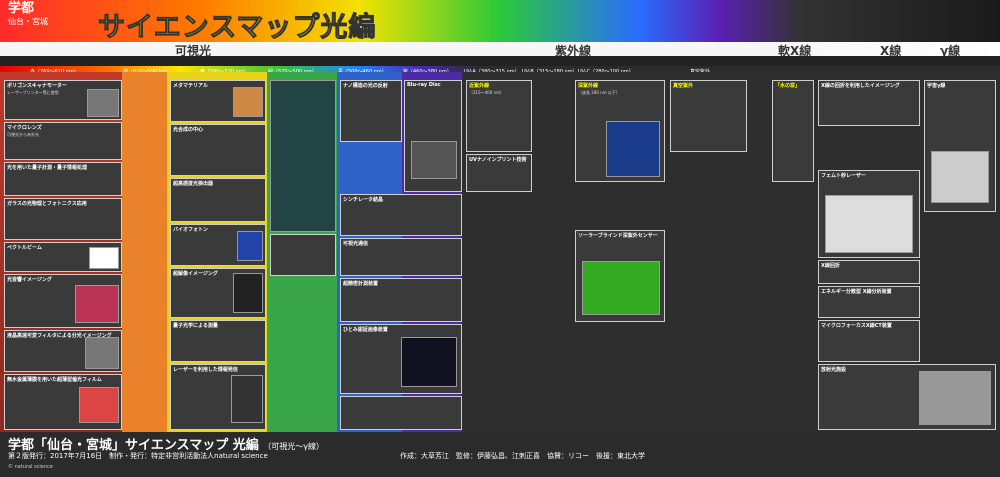 The width and height of the screenshot is (1000, 477). What do you see at coordinates (28, 21) in the screenshot?
I see `logo-sub: 仙台・宮城` at bounding box center [28, 21].